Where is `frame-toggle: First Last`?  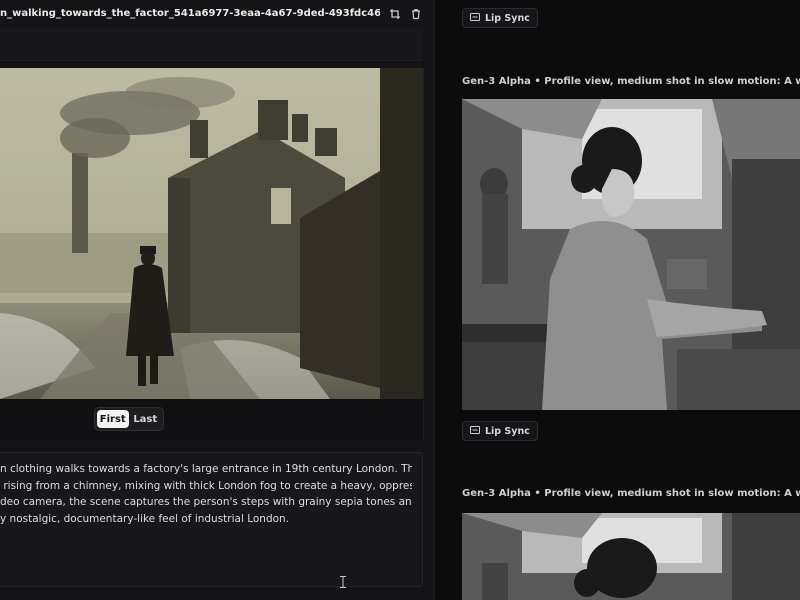
frame-toggle: First Last is located at coordinates (129, 419).